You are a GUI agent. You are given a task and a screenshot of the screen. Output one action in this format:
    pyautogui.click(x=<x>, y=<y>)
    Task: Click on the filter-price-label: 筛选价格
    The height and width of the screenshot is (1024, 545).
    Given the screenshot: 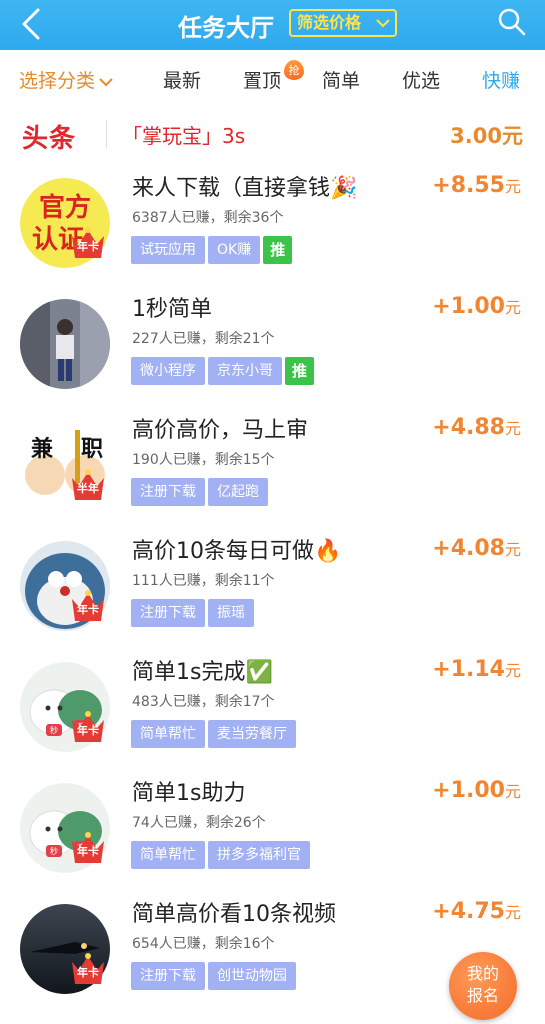 What is the action you would take?
    pyautogui.click(x=329, y=22)
    